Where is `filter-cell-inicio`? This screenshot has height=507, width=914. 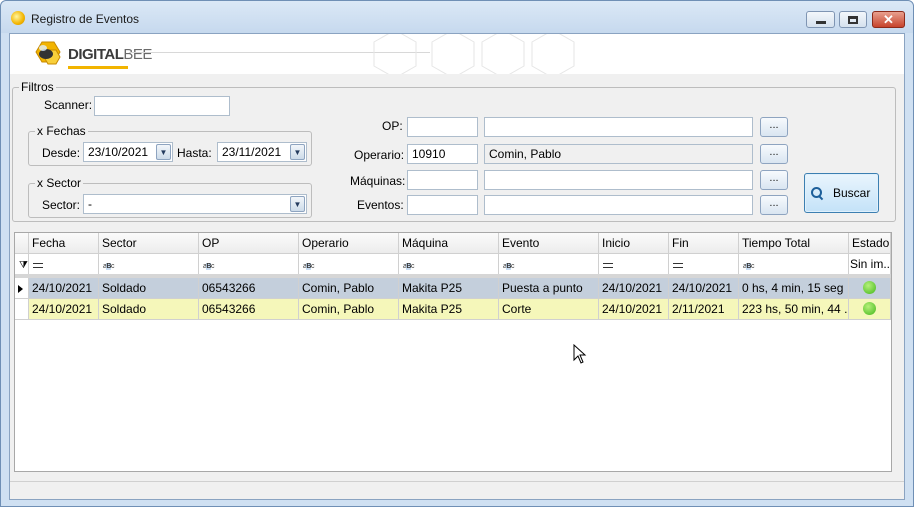 filter-cell-inicio is located at coordinates (634, 264).